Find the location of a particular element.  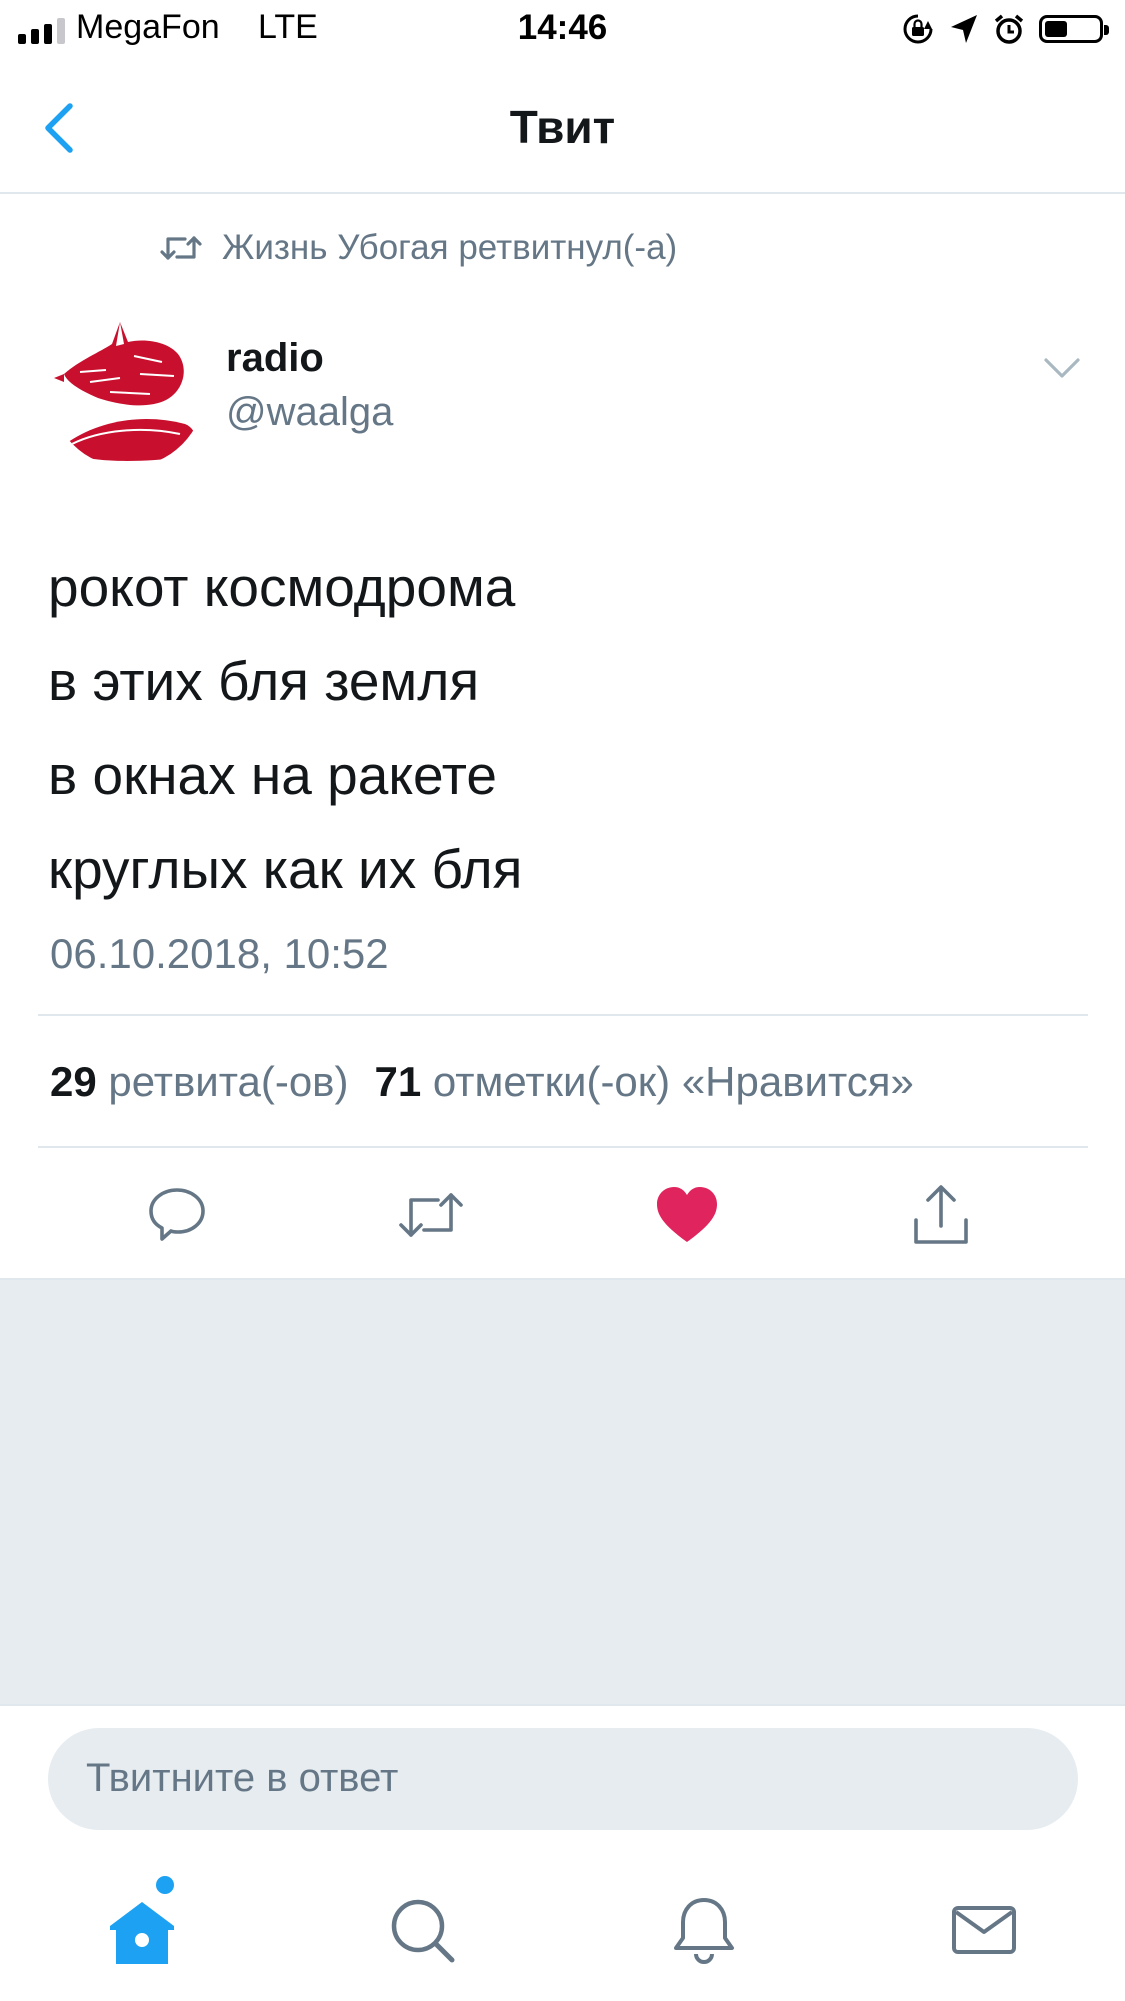

retweet-context: Жизнь Убогая ретвитнул(-а) is located at coordinates (418, 248).